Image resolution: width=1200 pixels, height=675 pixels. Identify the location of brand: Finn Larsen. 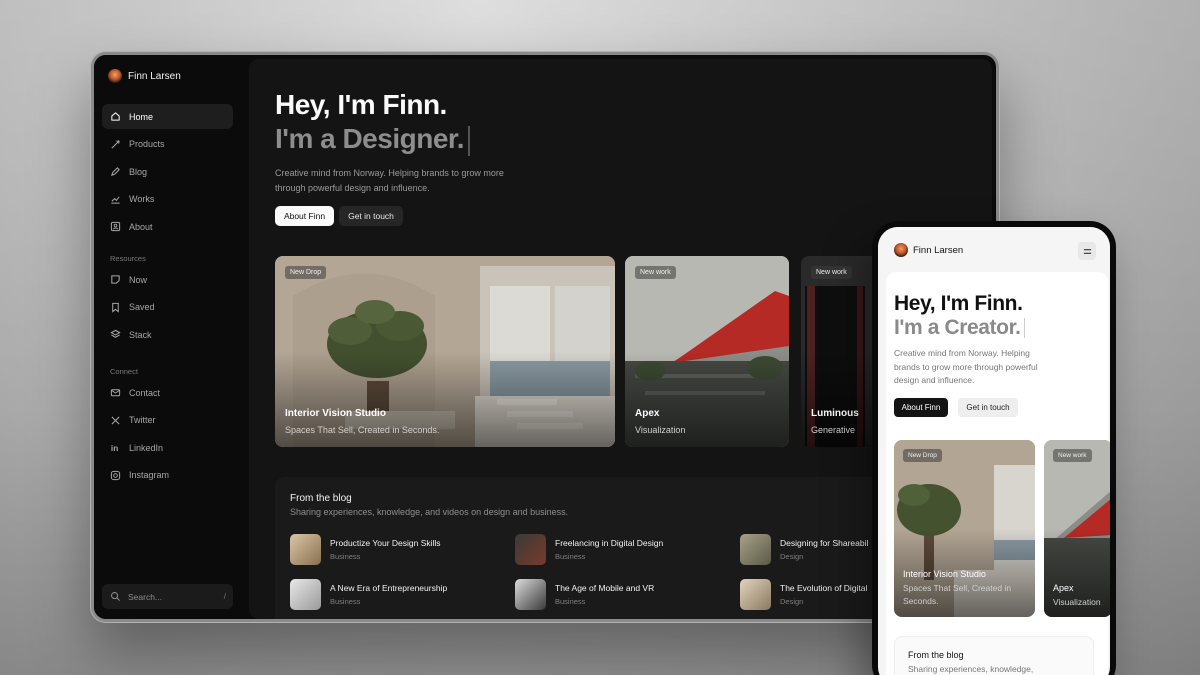
(144, 76).